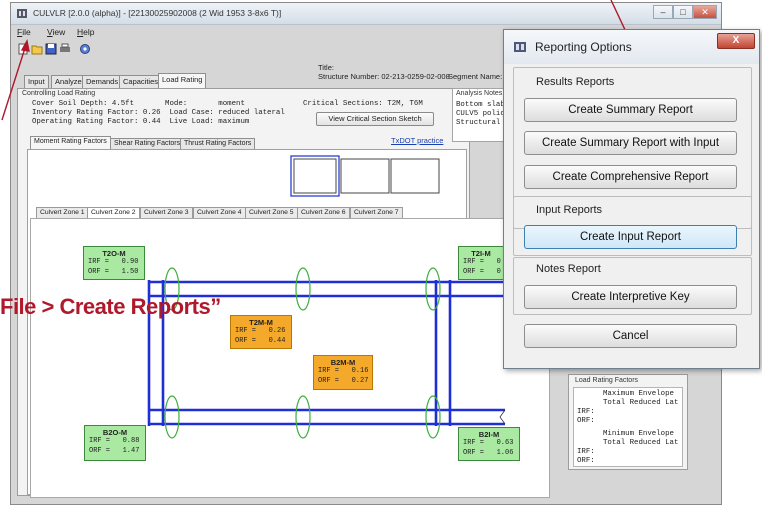 Image resolution: width=762 pixels, height=510 pixels. I want to click on rating-box-id: T2I-M, so click(481, 253).